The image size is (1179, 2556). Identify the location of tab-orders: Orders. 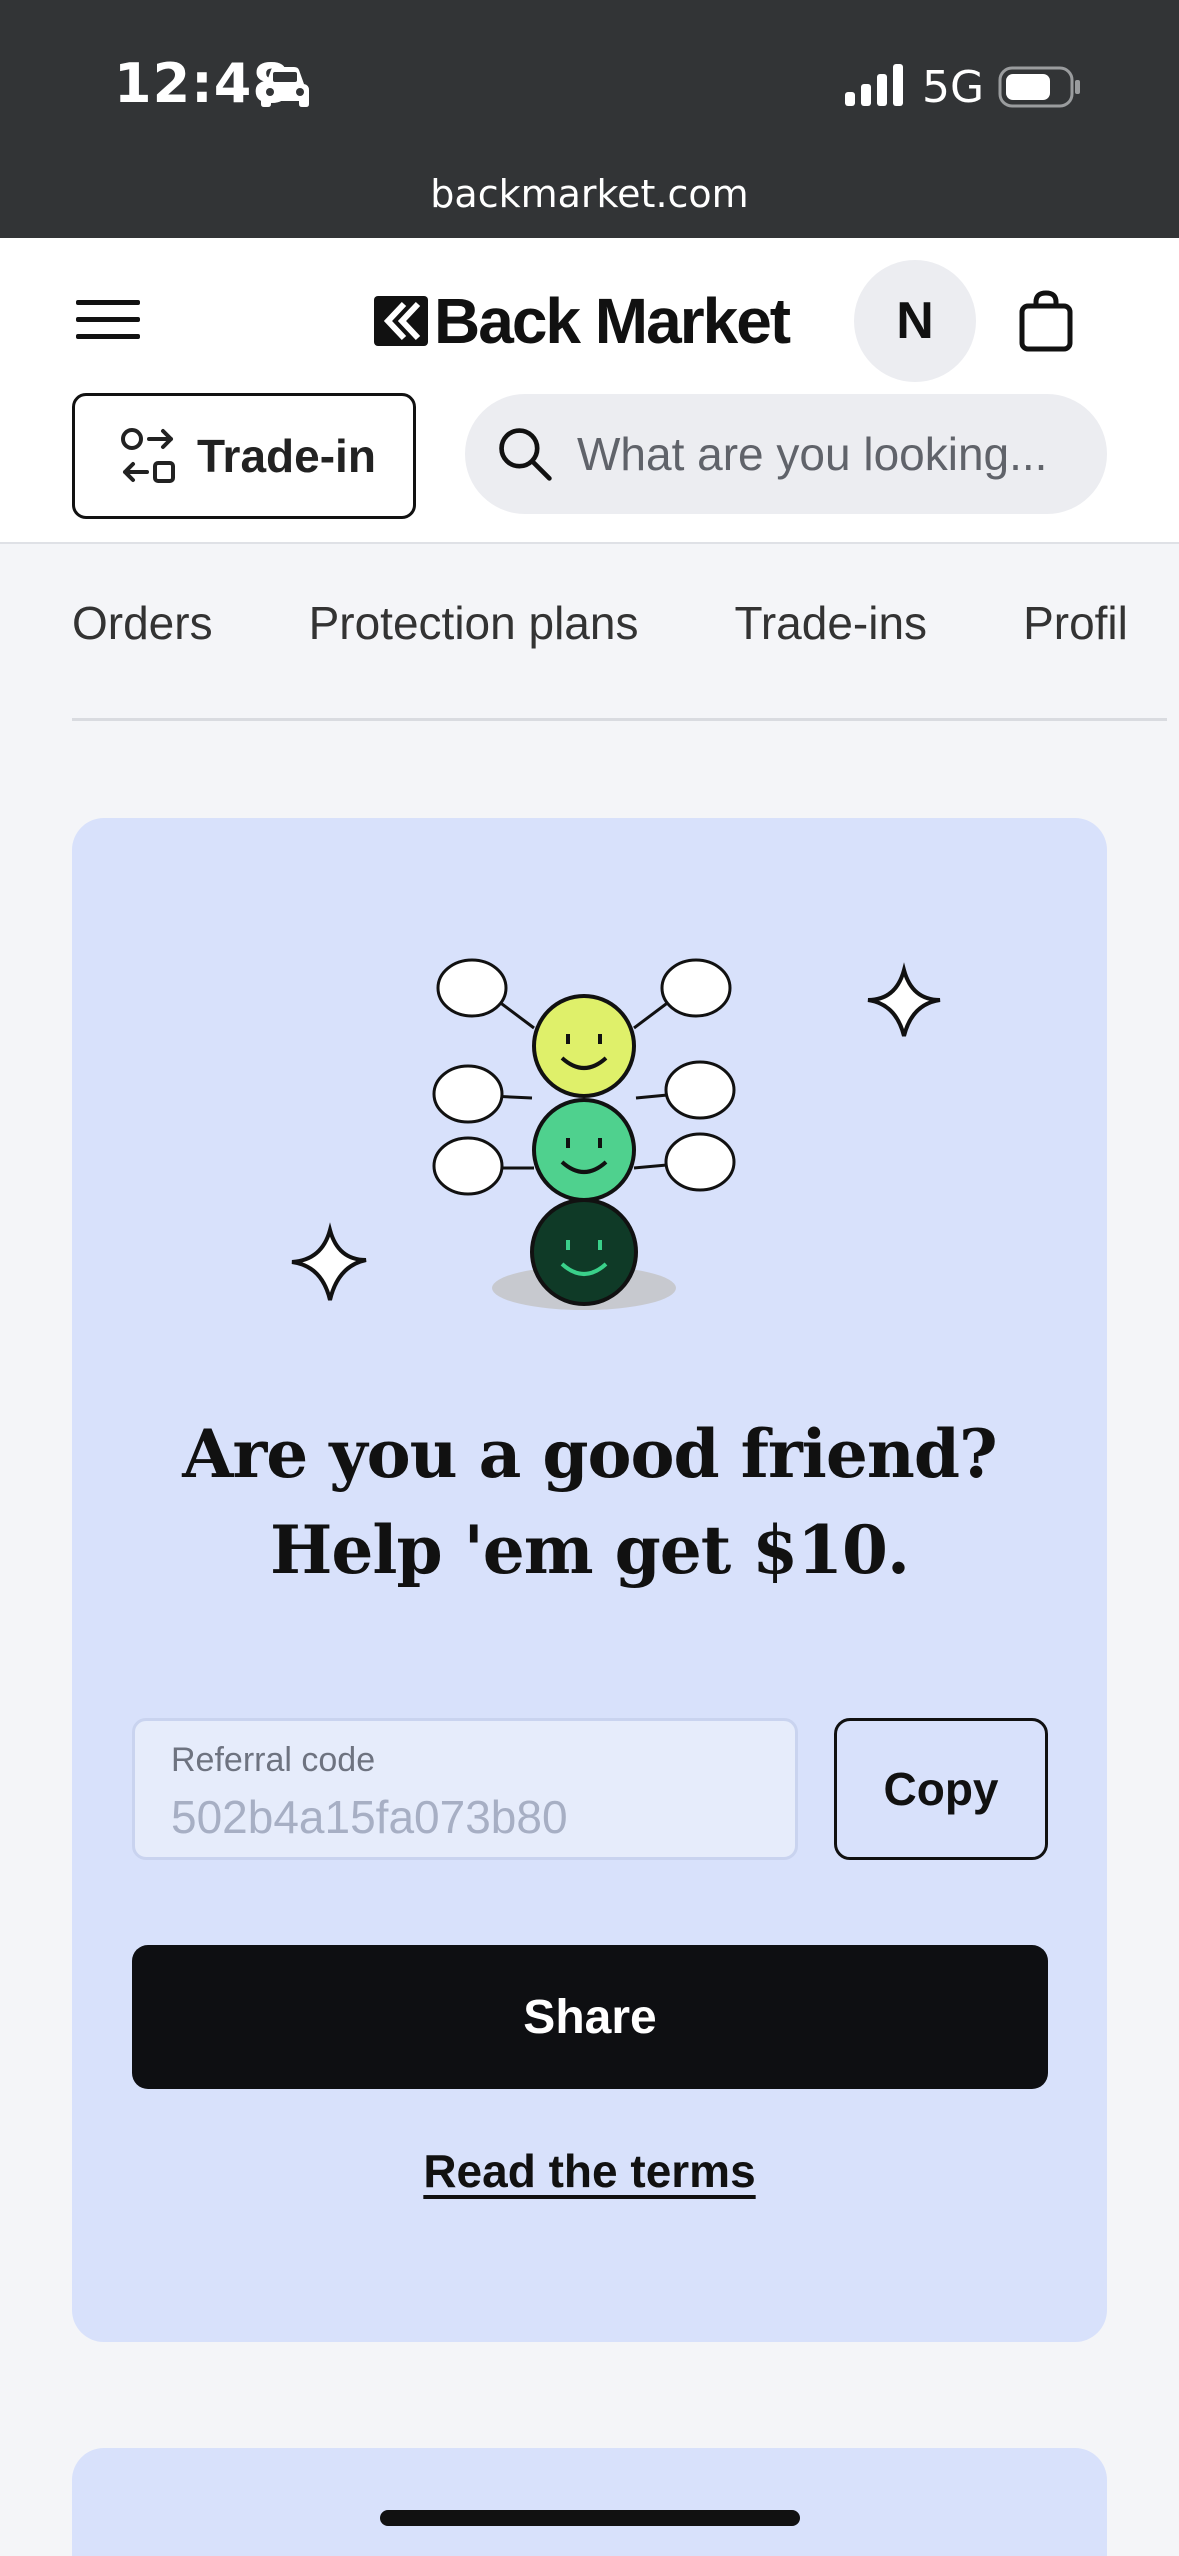
(142, 623).